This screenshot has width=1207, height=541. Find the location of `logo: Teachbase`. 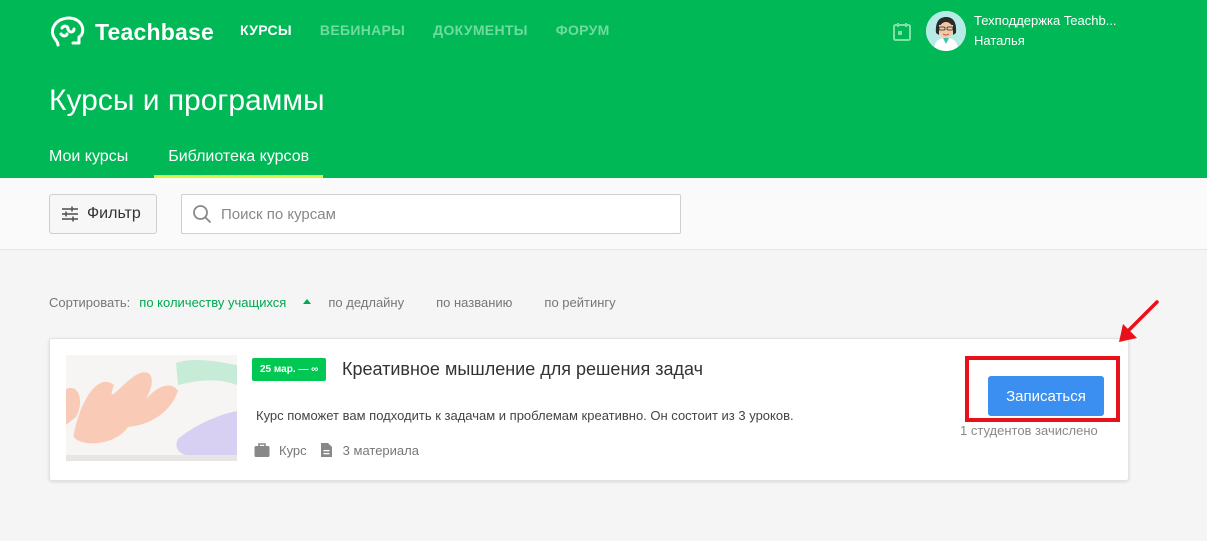

logo: Teachbase is located at coordinates (131, 32).